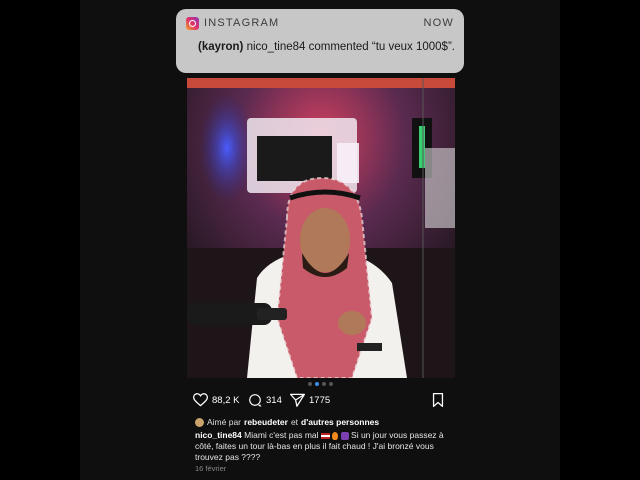 This screenshot has width=640, height=480. I want to click on like-button: 88,2 K, so click(216, 400).